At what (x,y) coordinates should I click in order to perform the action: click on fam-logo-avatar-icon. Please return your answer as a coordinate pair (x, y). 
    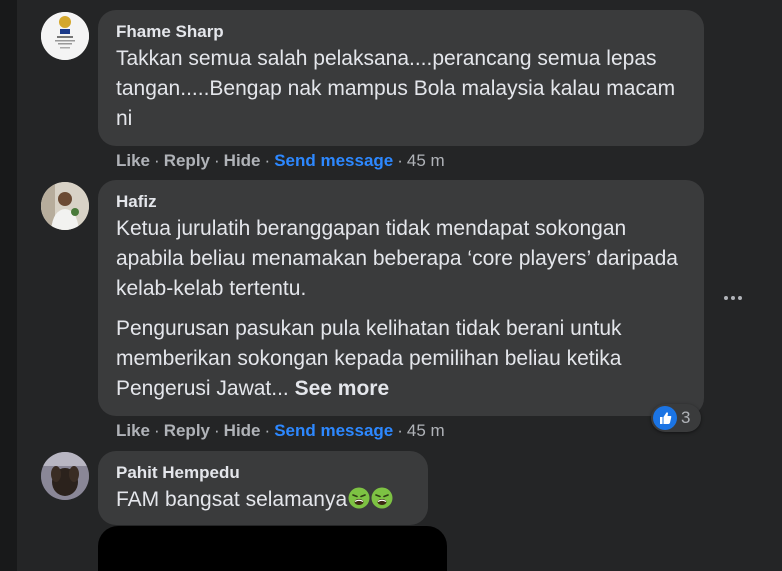
    Looking at the image, I should click on (65, 36).